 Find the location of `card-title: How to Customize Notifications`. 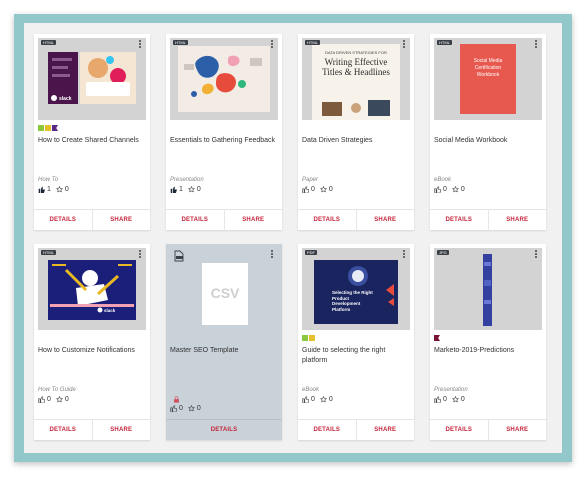

card-title: How to Customize Notifications is located at coordinates (91, 351).